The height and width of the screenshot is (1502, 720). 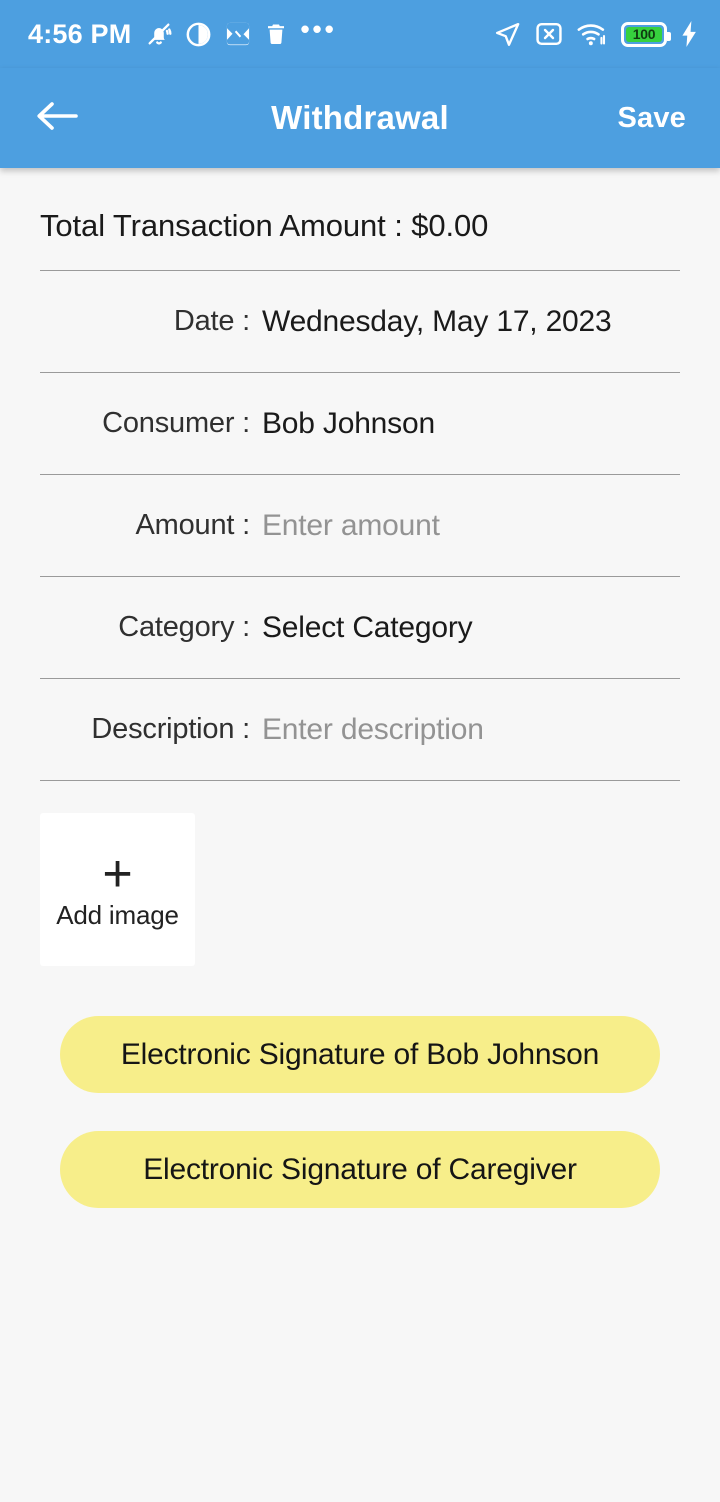 What do you see at coordinates (373, 730) in the screenshot?
I see `description-input: Enter description` at bounding box center [373, 730].